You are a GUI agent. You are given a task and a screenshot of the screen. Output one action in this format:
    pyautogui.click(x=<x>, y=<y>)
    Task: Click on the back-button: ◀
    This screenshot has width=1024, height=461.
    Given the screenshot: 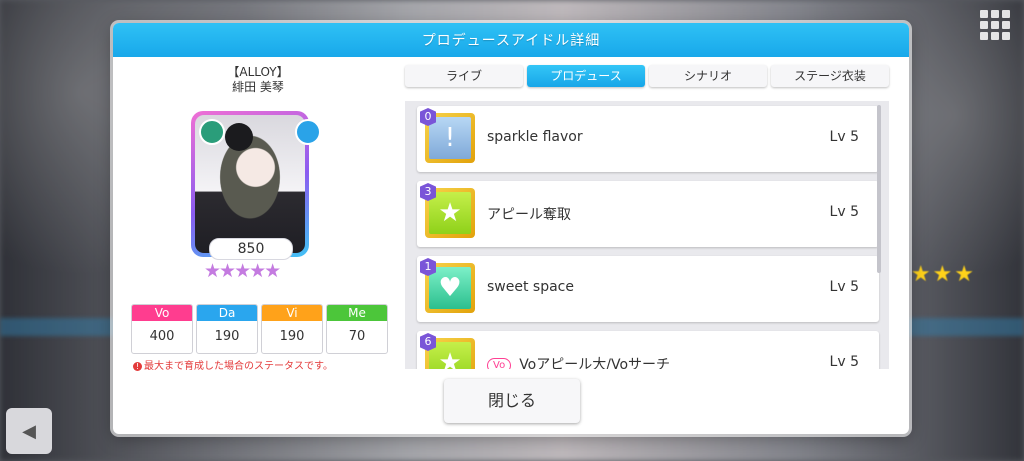 What is the action you would take?
    pyautogui.click(x=29, y=431)
    